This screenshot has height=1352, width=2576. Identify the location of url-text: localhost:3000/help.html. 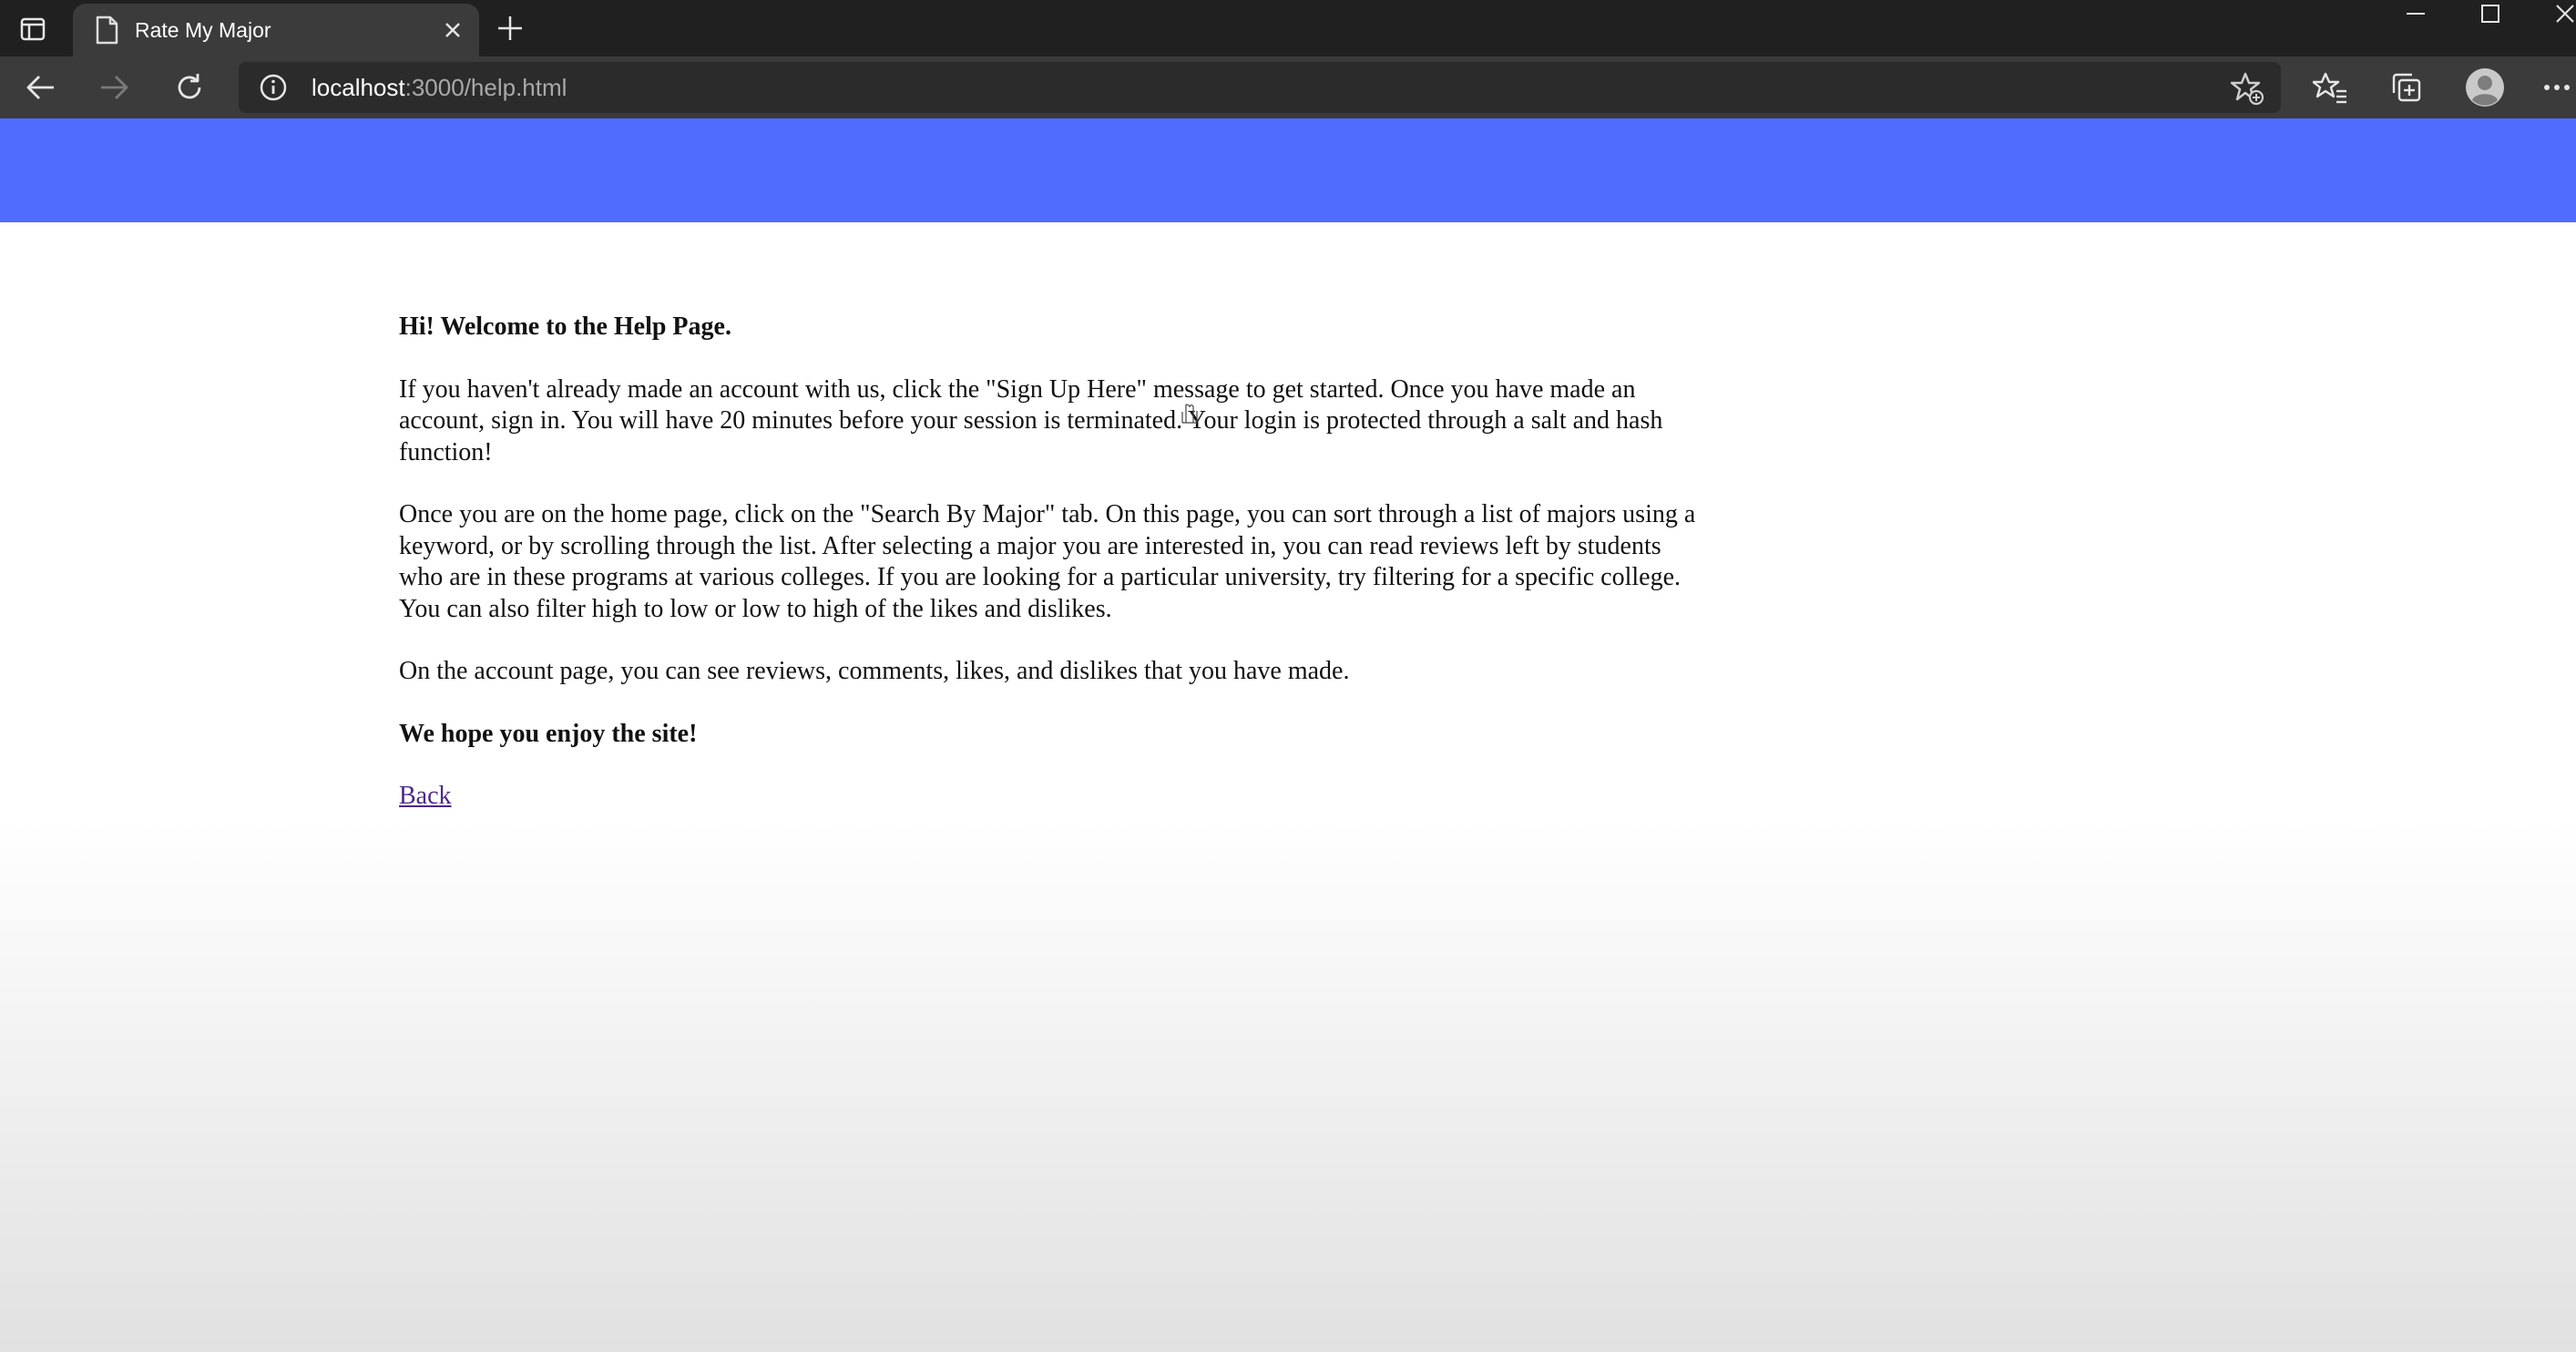
(439, 87).